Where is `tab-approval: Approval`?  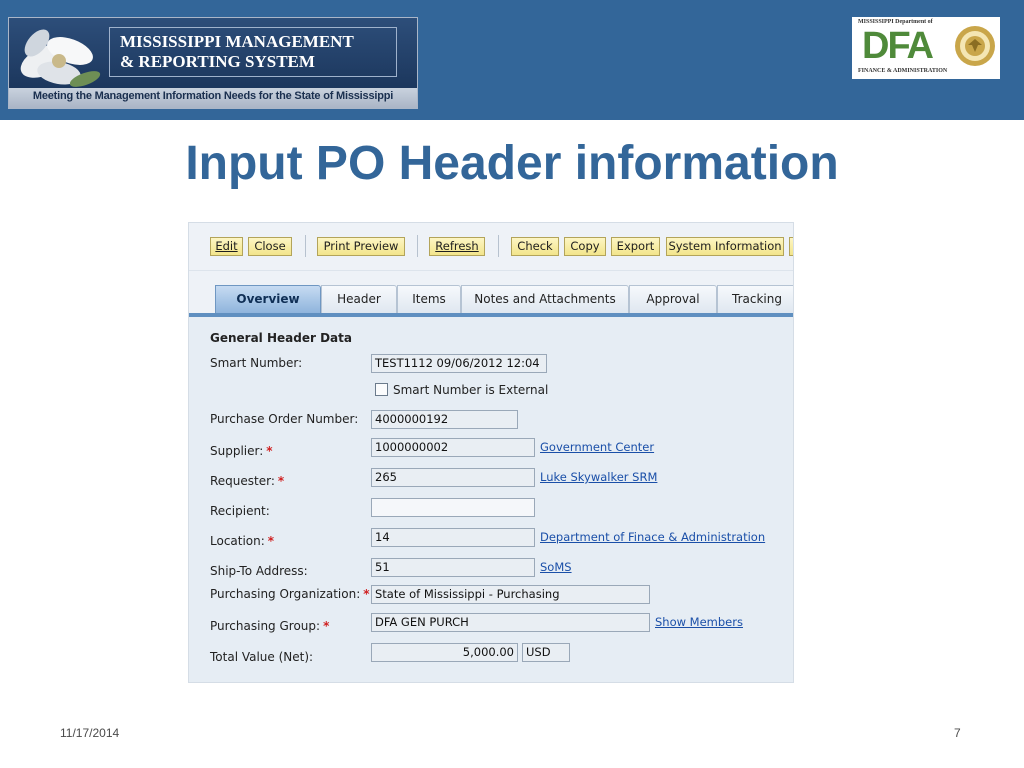
tab-approval: Approval is located at coordinates (673, 299).